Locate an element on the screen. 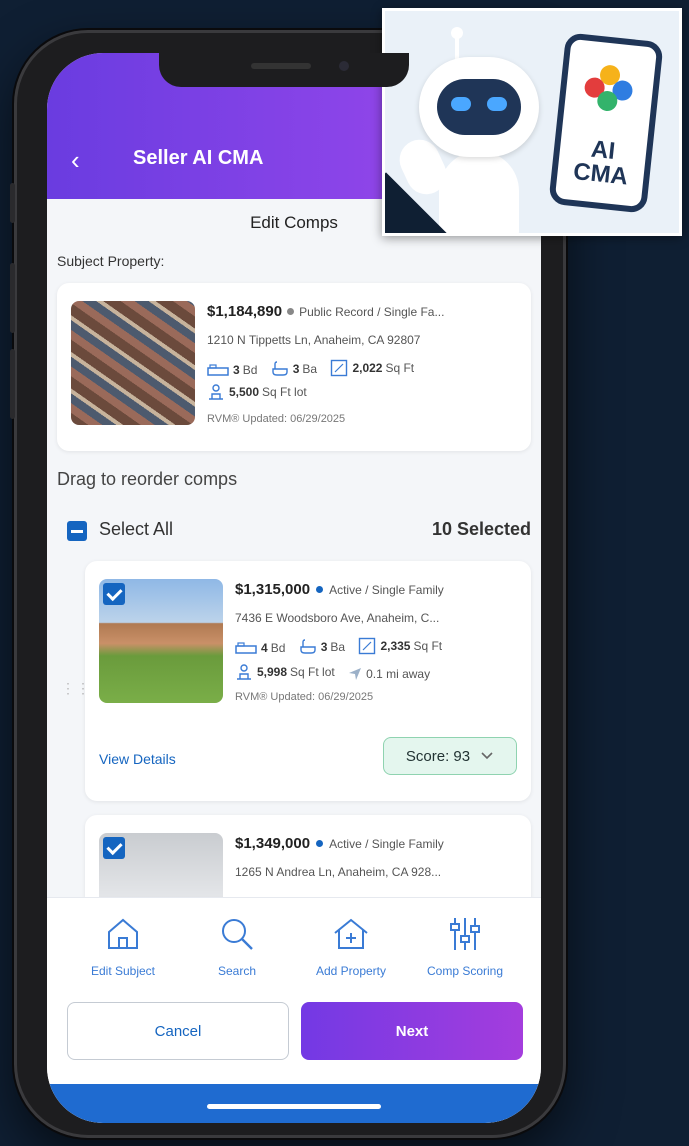 Image resolution: width=689 pixels, height=1146 pixels. comp-lot-line: 5,998 Sq Ft lot 0.1 mi away is located at coordinates (378, 673).